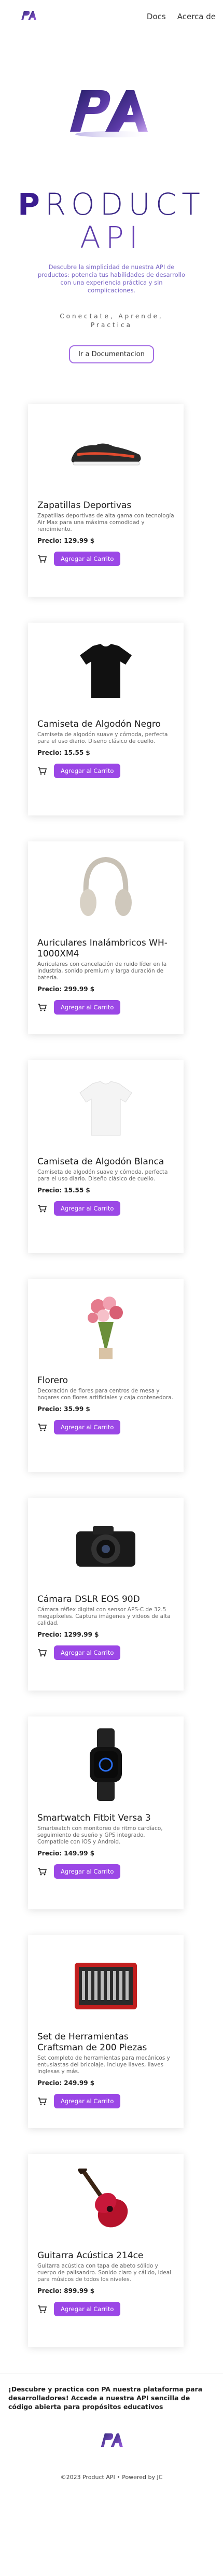 This screenshot has height=2576, width=223. What do you see at coordinates (125, 204) in the screenshot?
I see `hero-title-rest: RODUCT` at bounding box center [125, 204].